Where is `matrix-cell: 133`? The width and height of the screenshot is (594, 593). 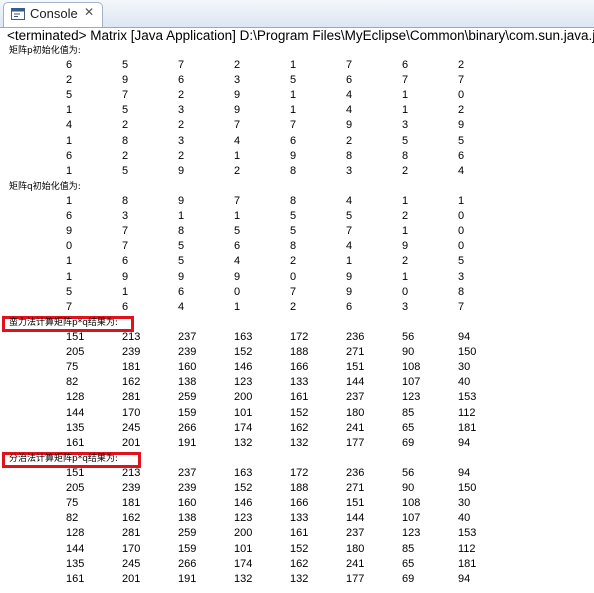
matrix-cell: 133 is located at coordinates (299, 382).